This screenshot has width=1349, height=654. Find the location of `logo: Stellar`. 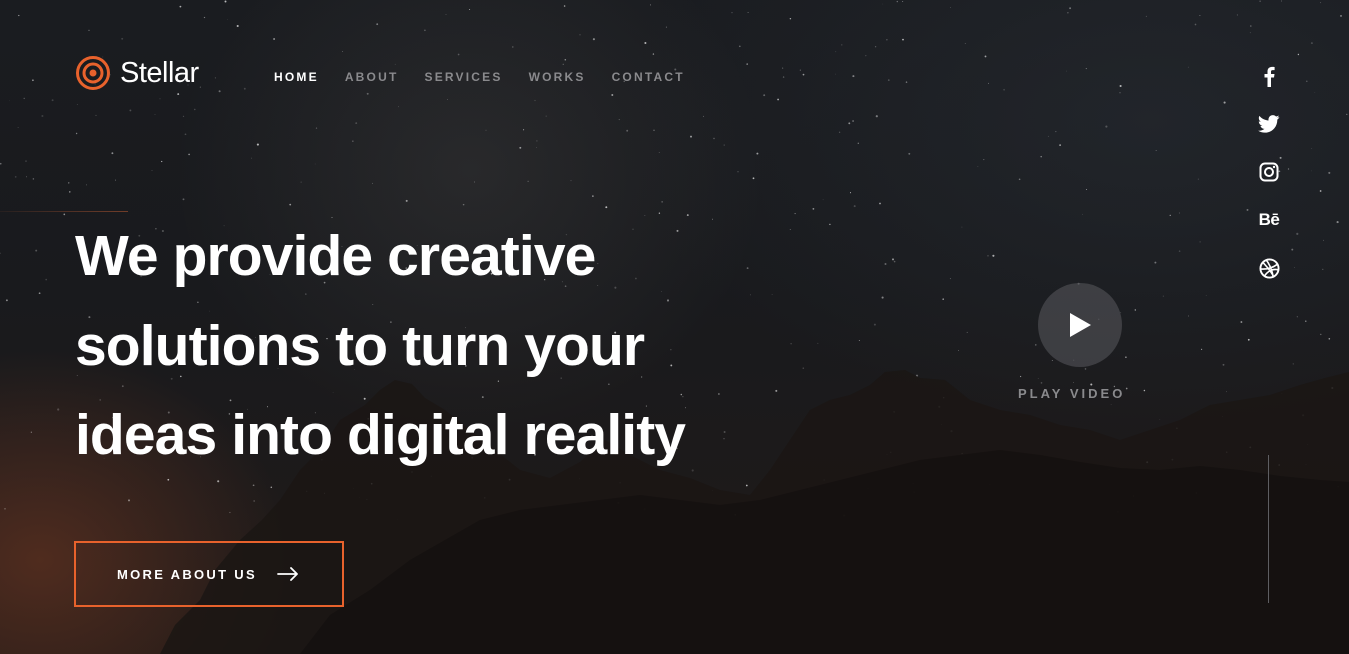

logo: Stellar is located at coordinates (137, 73).